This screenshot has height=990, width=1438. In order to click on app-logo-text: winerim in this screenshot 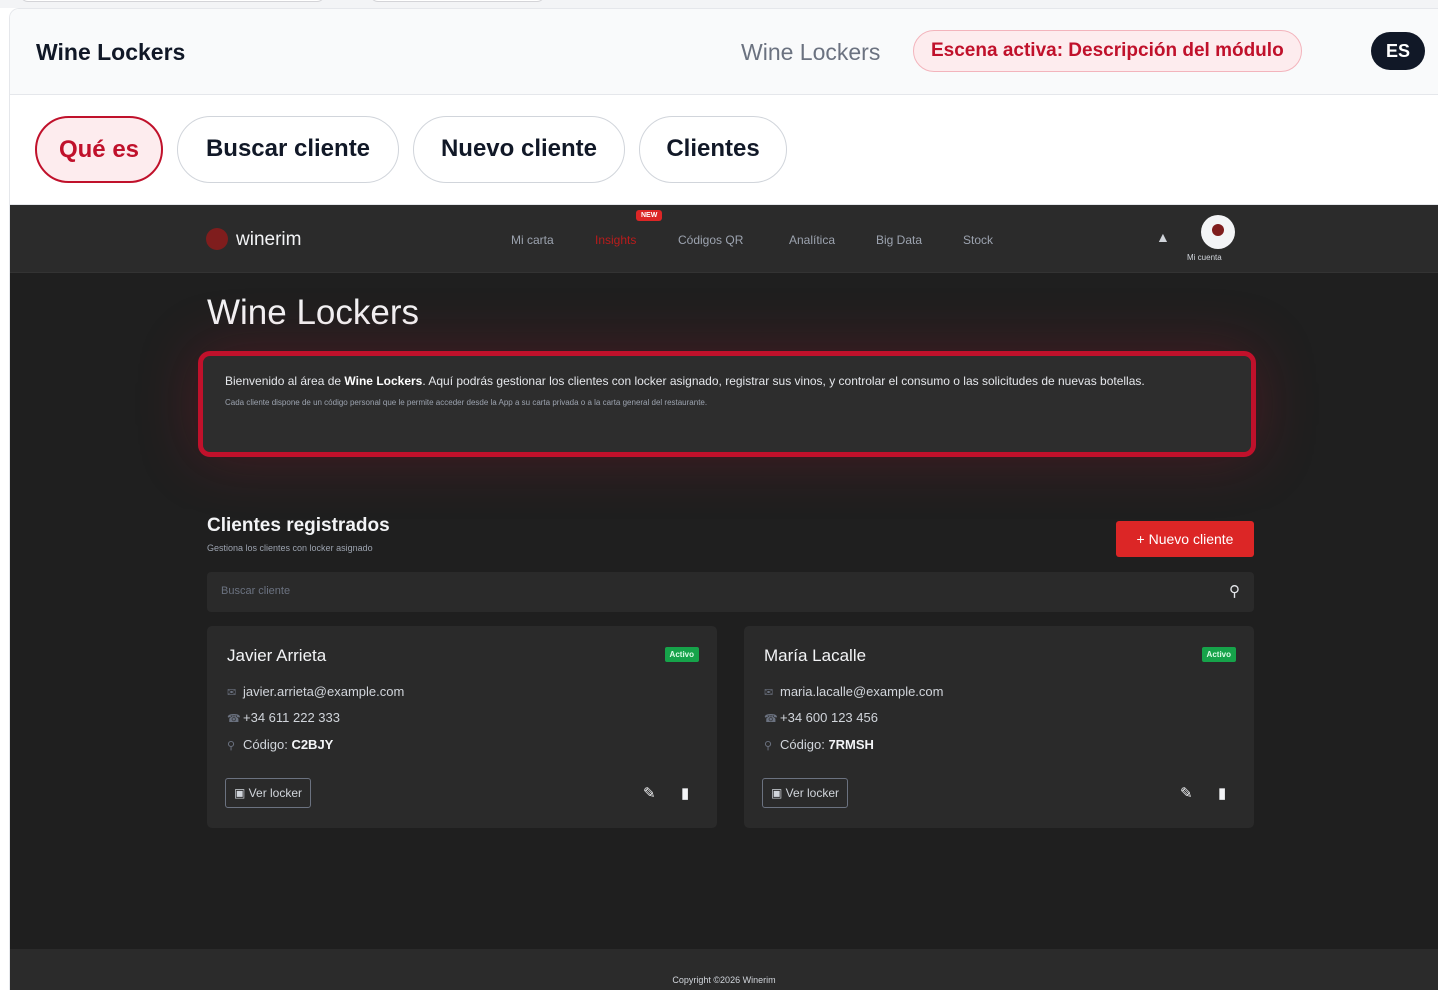, I will do `click(268, 240)`.